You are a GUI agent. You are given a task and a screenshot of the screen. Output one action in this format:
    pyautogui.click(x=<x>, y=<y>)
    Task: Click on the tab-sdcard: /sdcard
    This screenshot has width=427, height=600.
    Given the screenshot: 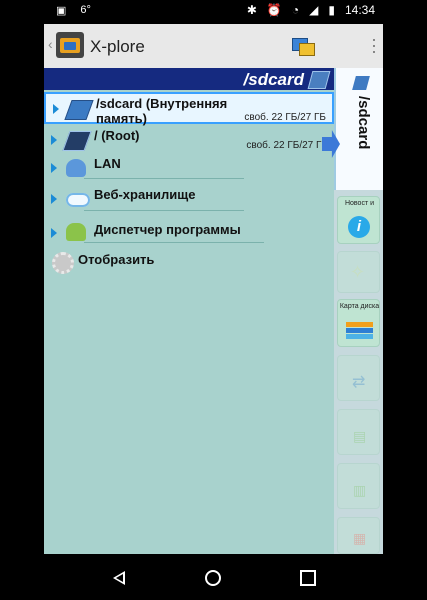 What is the action you would take?
    pyautogui.click(x=358, y=129)
    